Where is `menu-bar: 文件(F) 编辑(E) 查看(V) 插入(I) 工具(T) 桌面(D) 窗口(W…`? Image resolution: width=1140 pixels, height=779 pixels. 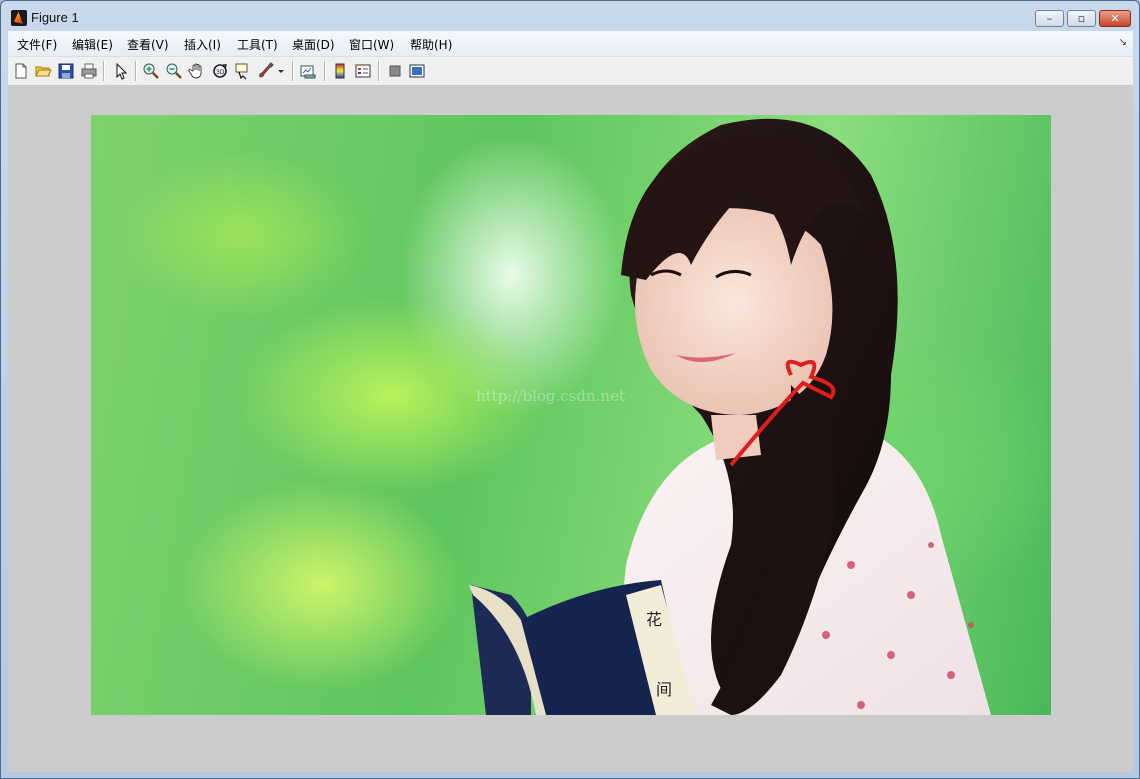 menu-bar: 文件(F) 编辑(E) 查看(V) 插入(I) 工具(T) 桌面(D) 窗口(W… is located at coordinates (570, 44).